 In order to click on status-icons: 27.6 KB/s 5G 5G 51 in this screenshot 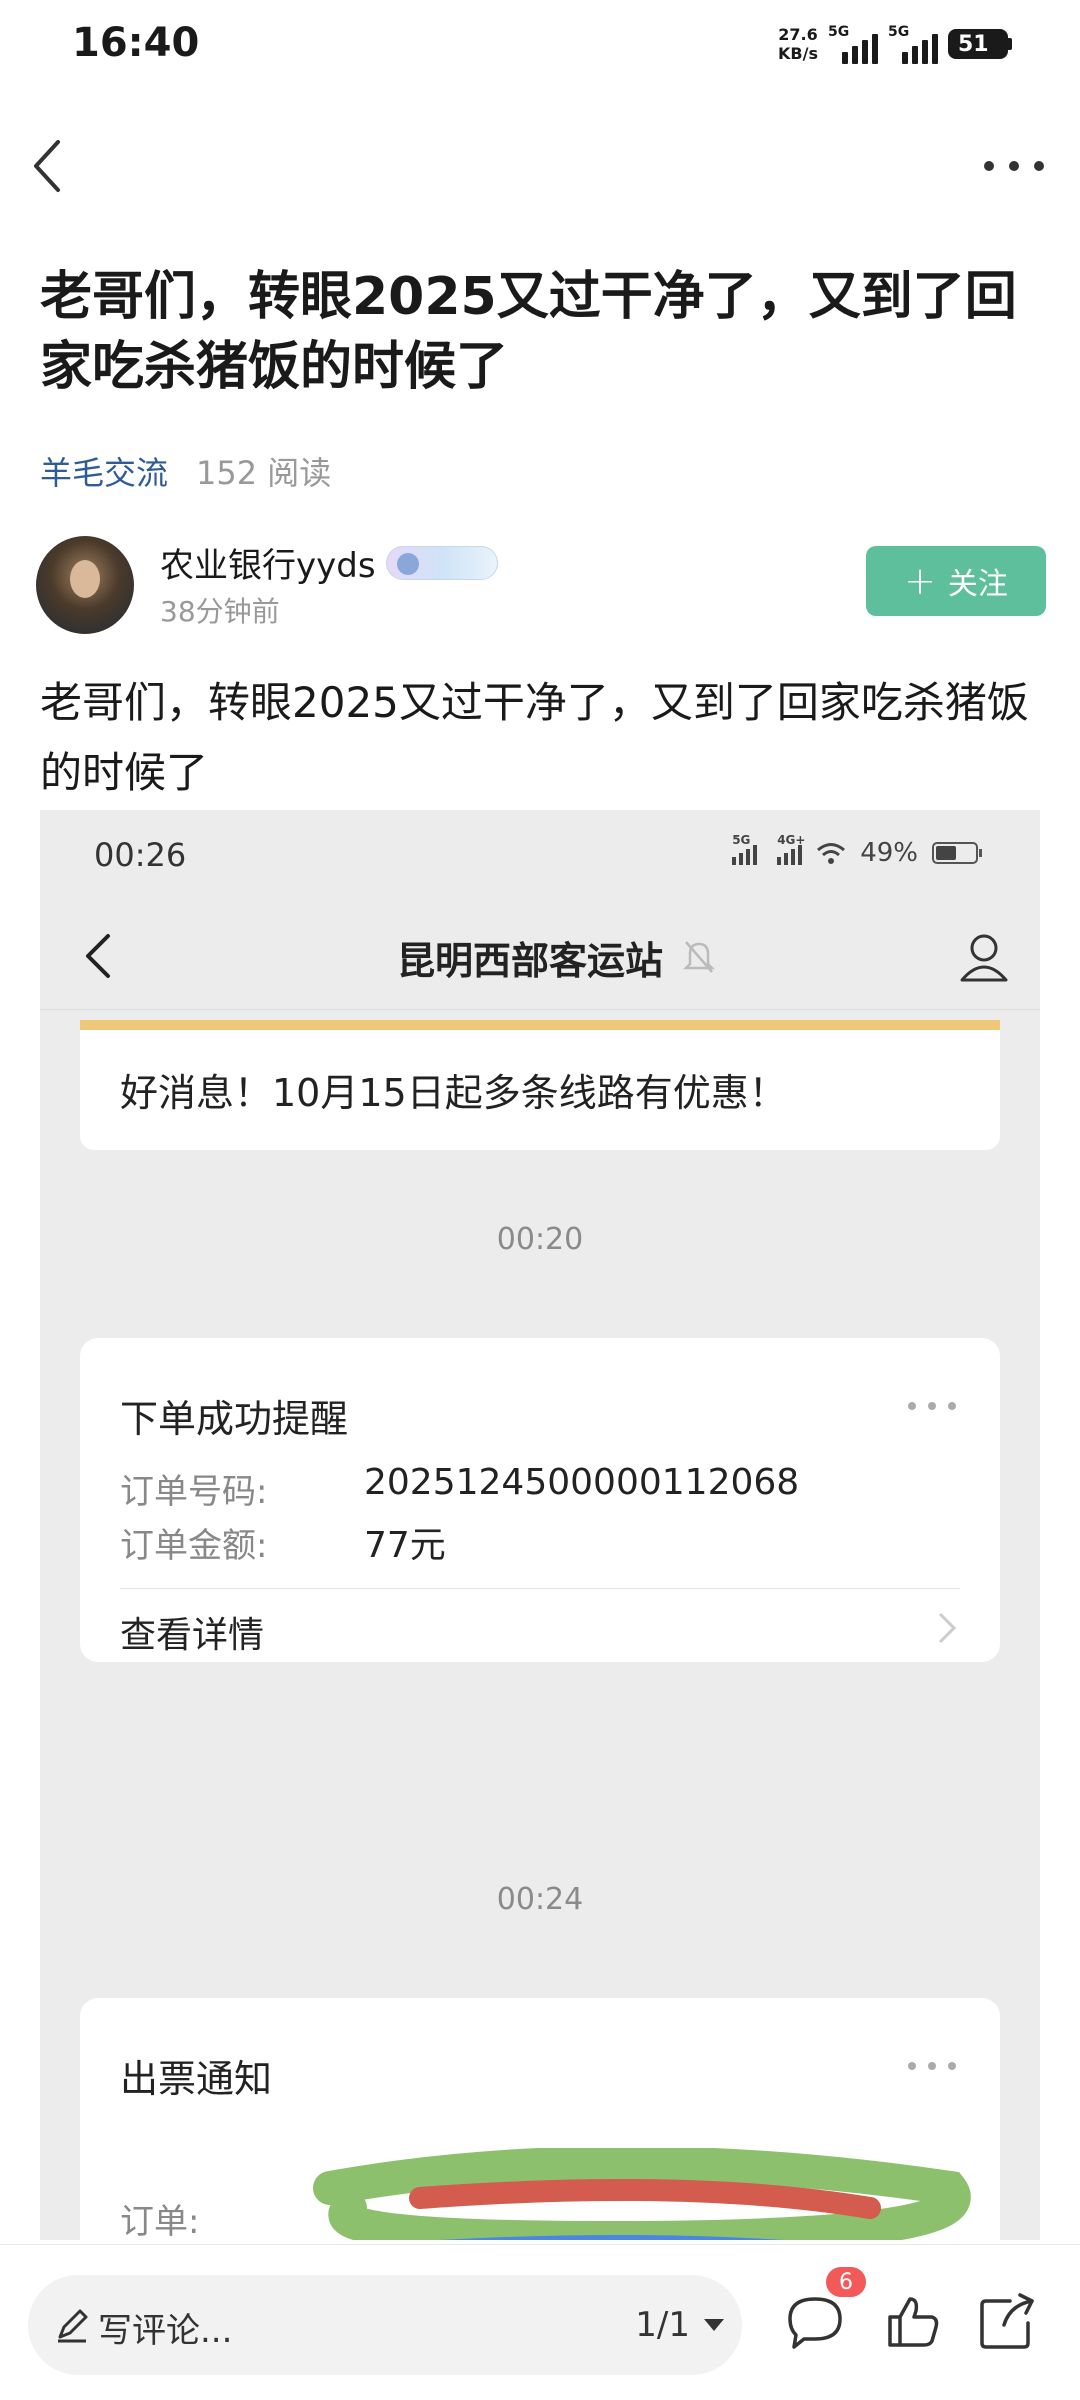, I will do `click(895, 44)`.